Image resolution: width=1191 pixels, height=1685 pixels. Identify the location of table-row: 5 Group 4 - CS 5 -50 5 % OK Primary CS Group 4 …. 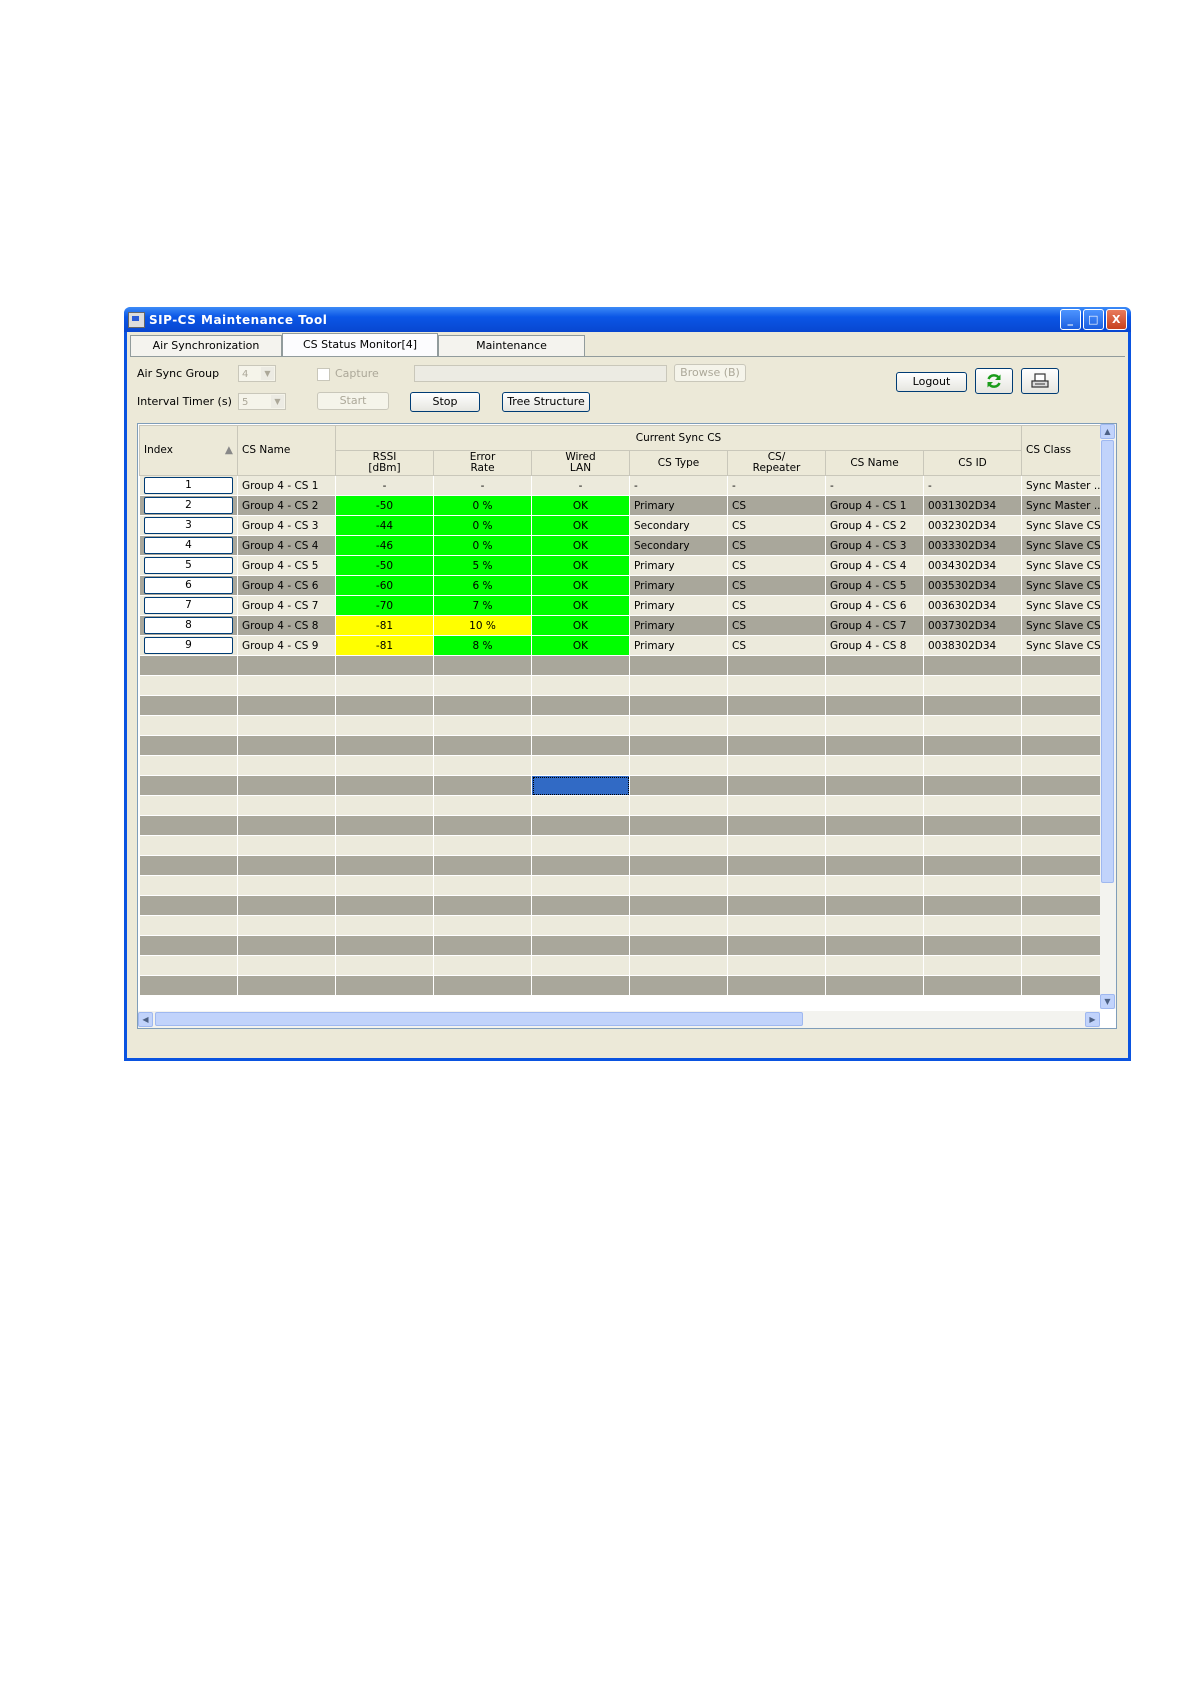
(624, 565).